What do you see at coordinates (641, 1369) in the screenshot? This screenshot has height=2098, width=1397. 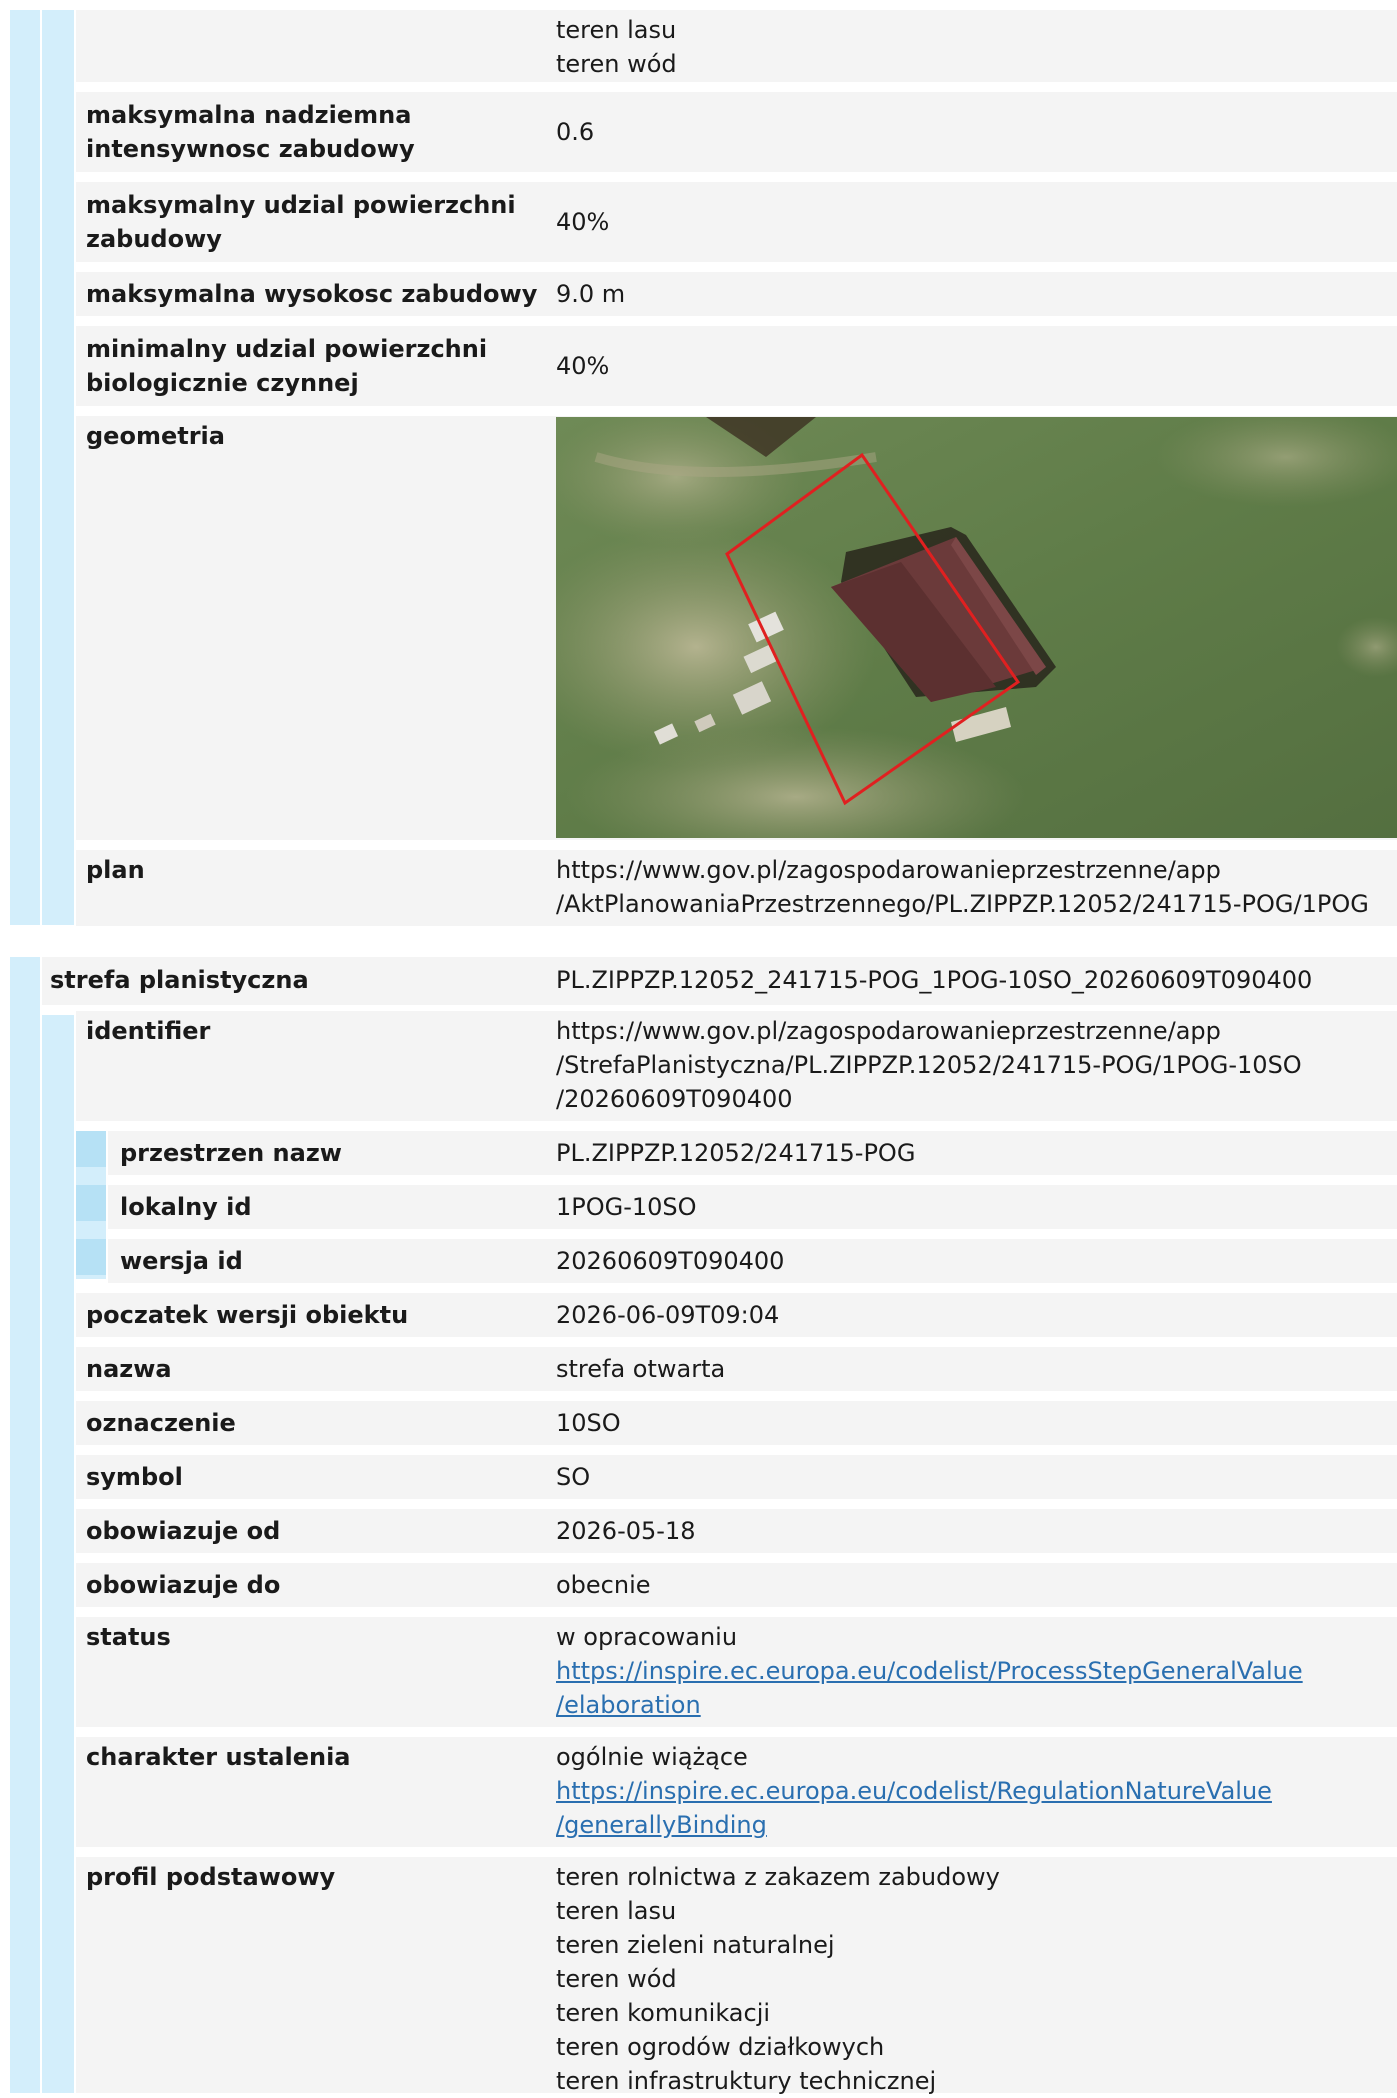 I see `property-value: strefa otwarta` at bounding box center [641, 1369].